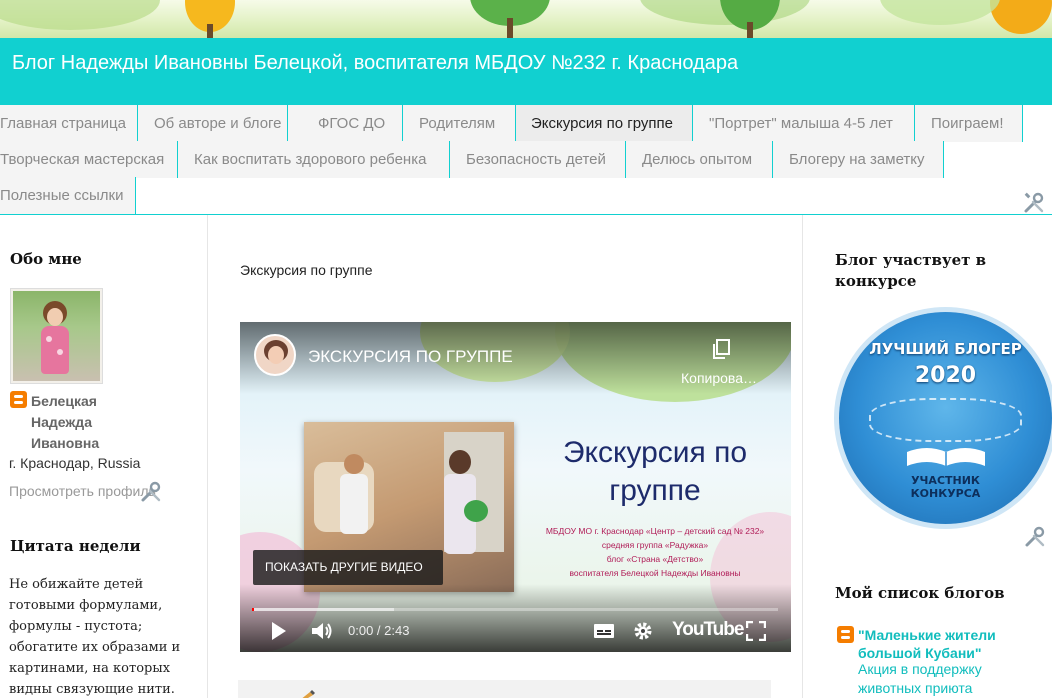 The height and width of the screenshot is (698, 1052). What do you see at coordinates (314, 159) in the screenshot?
I see `tab-healthy-child: Как воспитать здорового ребенка` at bounding box center [314, 159].